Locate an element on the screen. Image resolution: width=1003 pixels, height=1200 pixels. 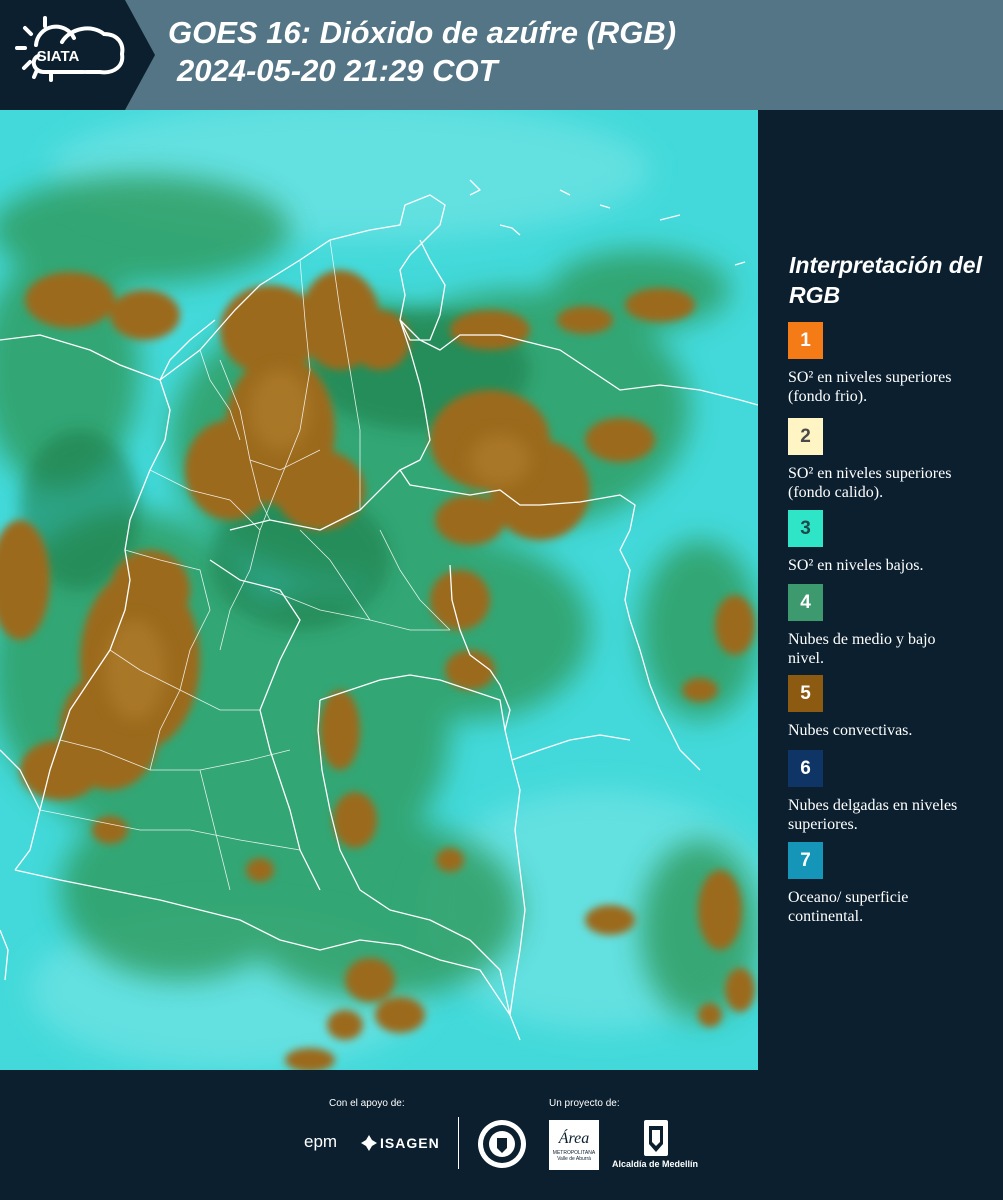
title-line-1: GOES 16: Dióxido de azúfre (RGB) is located at coordinates (422, 32).